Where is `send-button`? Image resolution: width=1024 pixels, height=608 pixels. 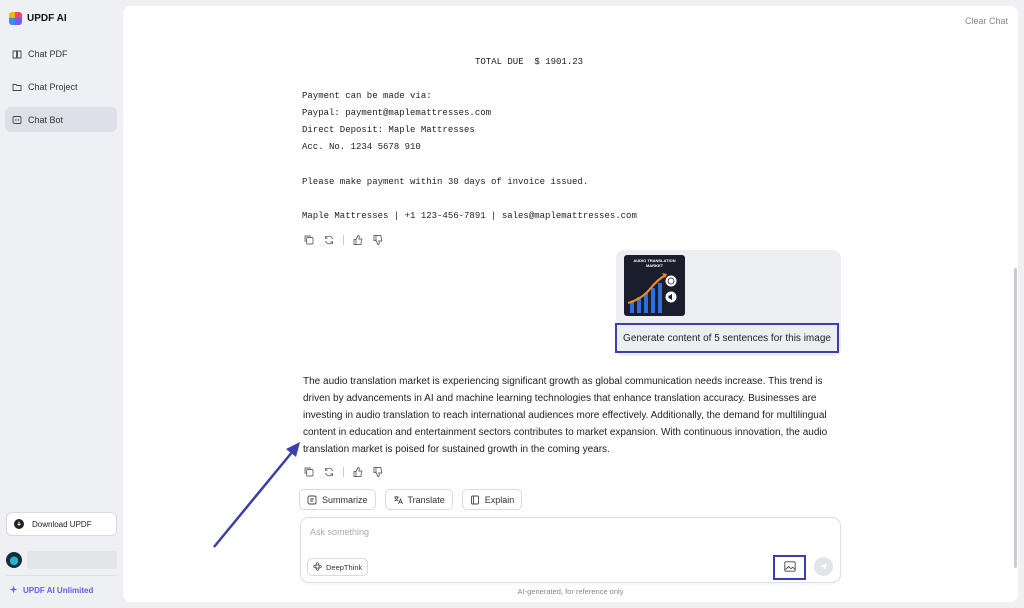 send-button is located at coordinates (823, 566).